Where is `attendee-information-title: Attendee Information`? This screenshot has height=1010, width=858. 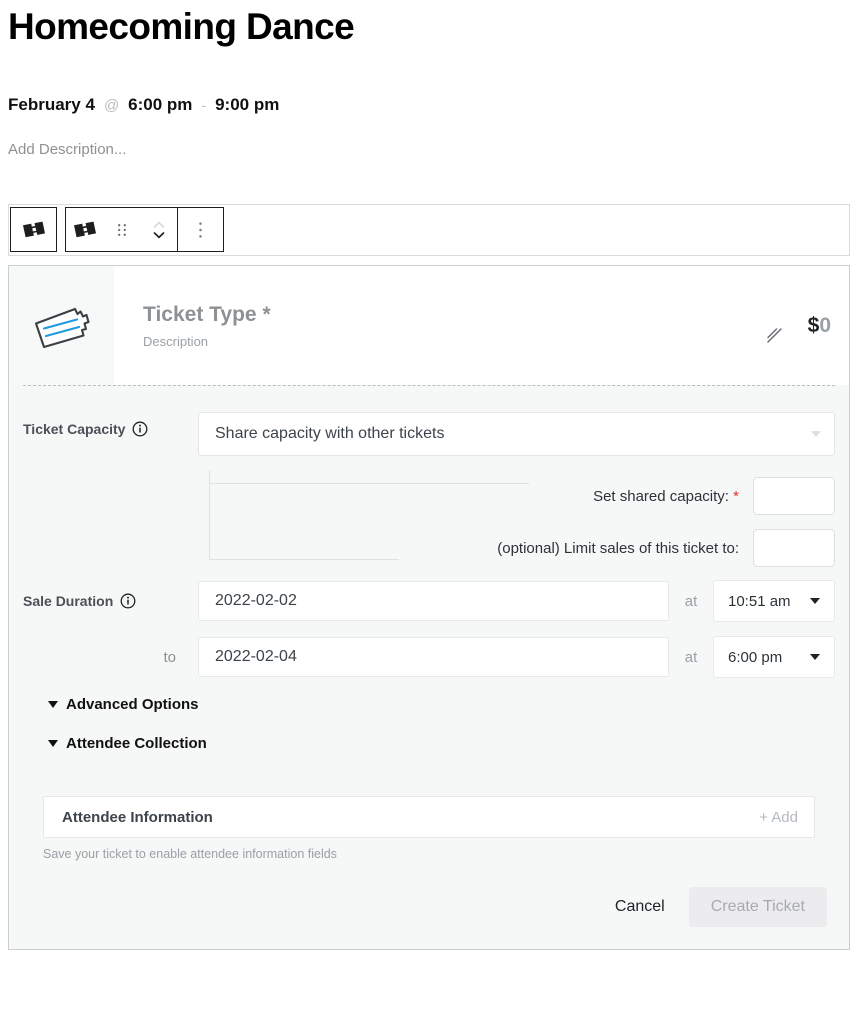 attendee-information-title: Attendee Information is located at coordinates (137, 817).